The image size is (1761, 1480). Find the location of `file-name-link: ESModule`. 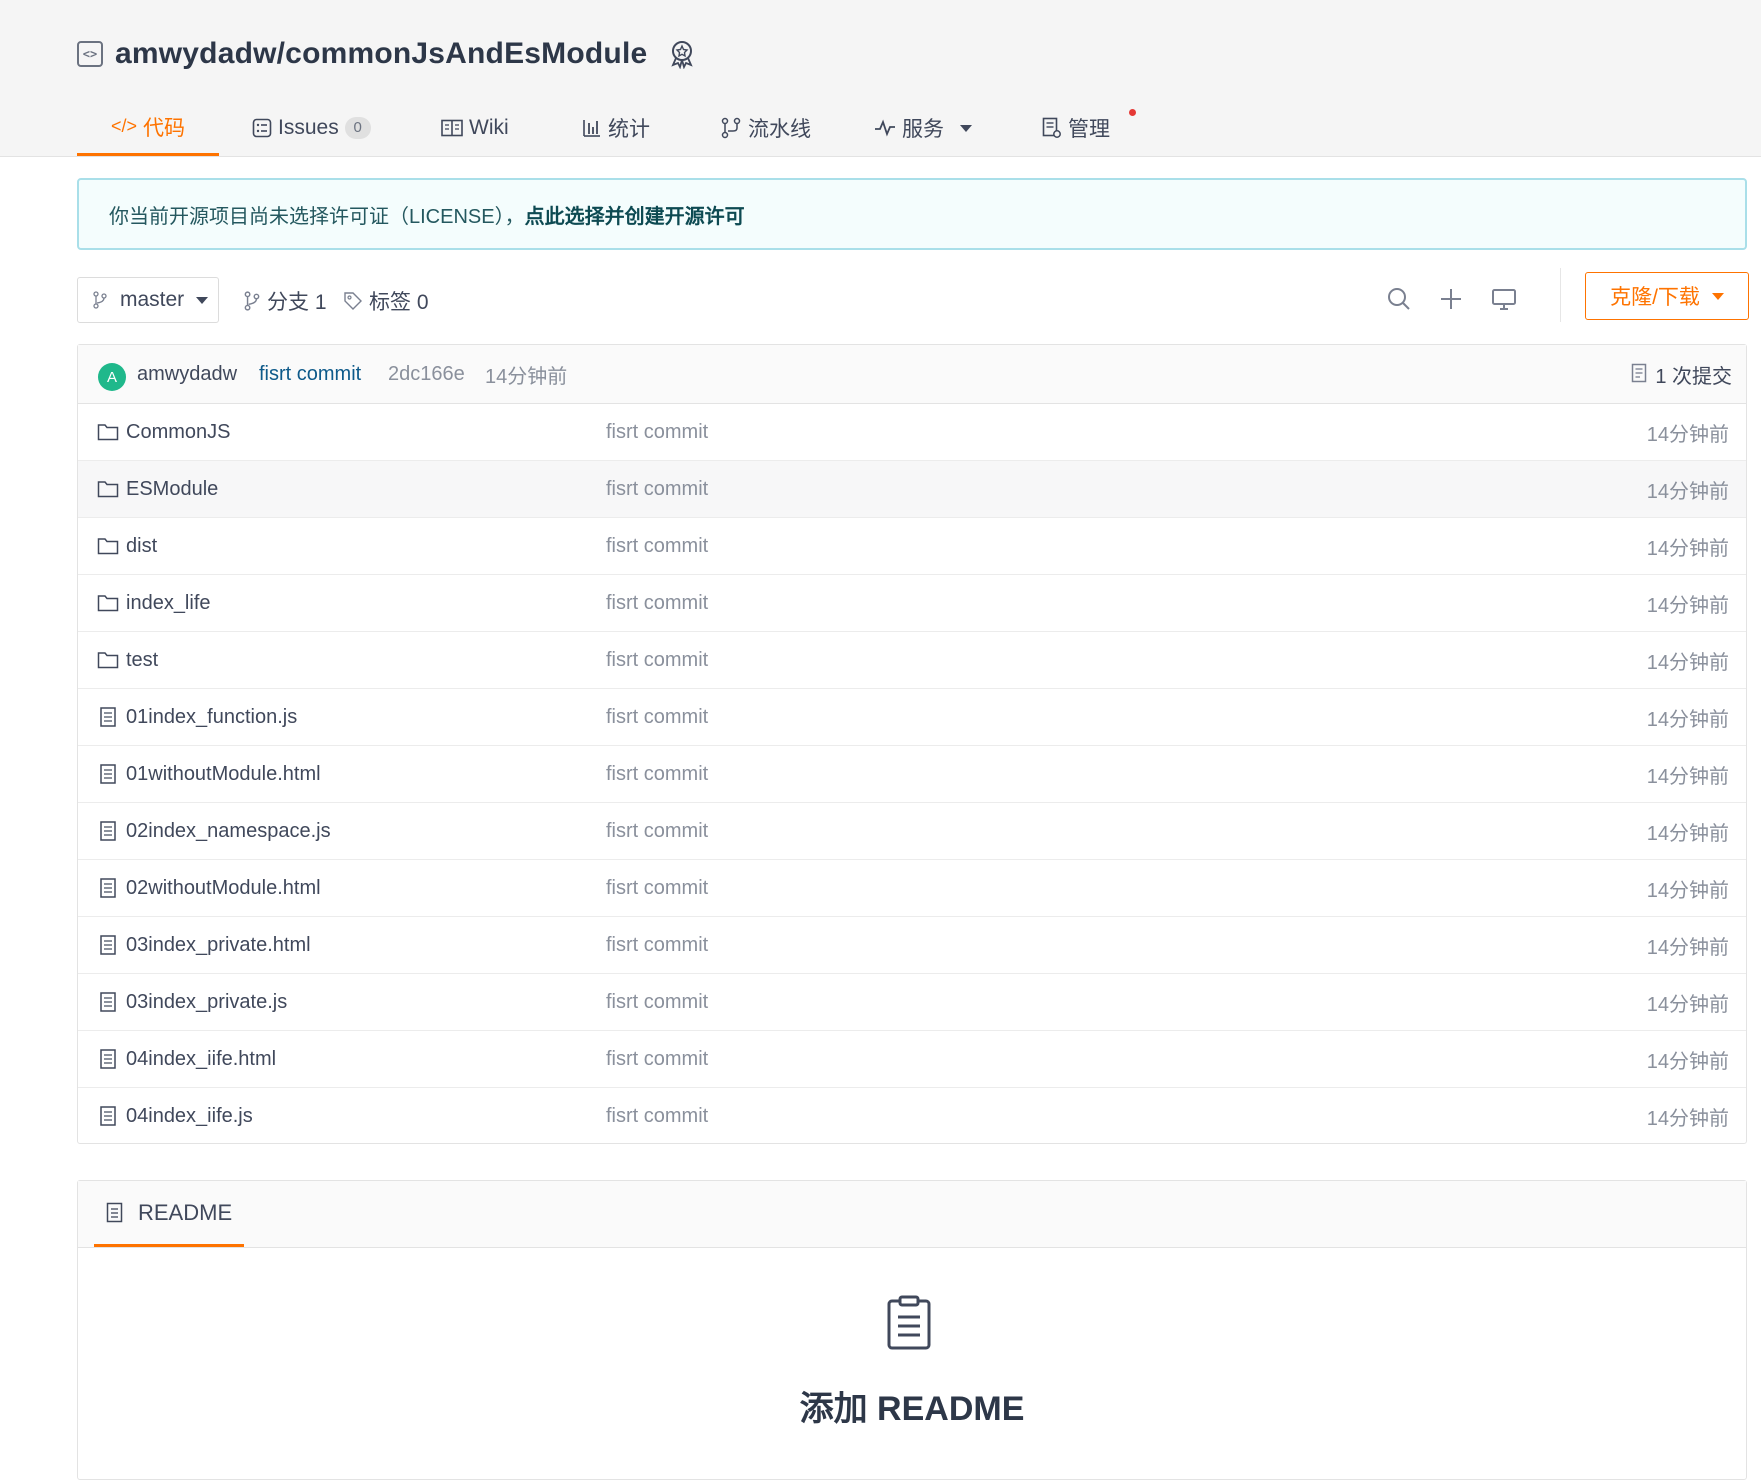

file-name-link: ESModule is located at coordinates (172, 489).